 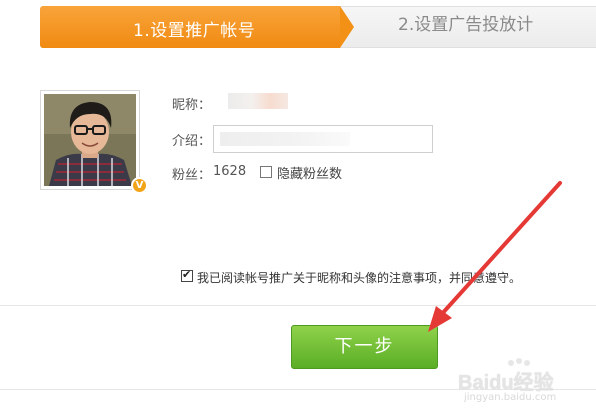 What do you see at coordinates (187, 275) in the screenshot?
I see `agree-checkbox` at bounding box center [187, 275].